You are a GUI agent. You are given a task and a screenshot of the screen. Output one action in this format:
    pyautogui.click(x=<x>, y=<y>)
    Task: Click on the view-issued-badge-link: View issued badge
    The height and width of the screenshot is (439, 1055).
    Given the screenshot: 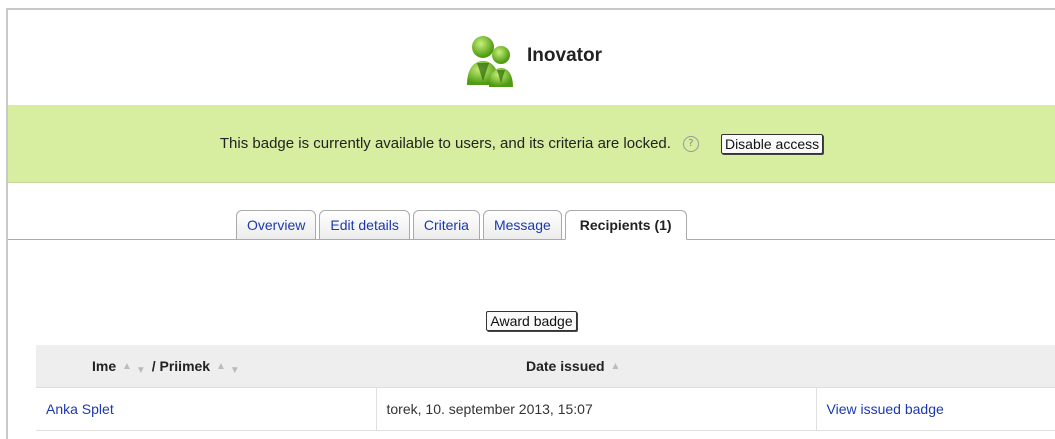 What is the action you would take?
    pyautogui.click(x=885, y=409)
    